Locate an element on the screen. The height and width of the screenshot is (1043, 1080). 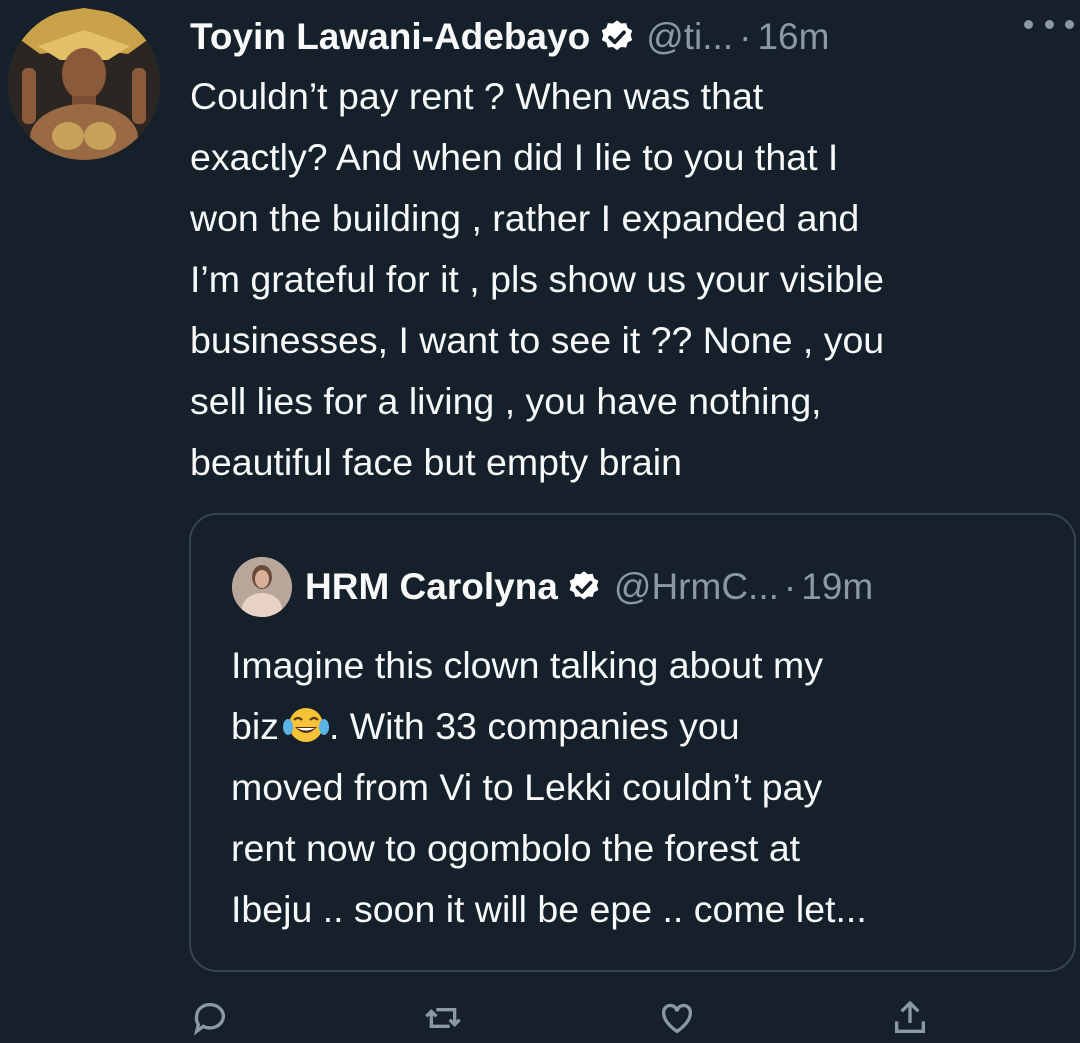
quoted-verified-badge-icon is located at coordinates (584, 587).